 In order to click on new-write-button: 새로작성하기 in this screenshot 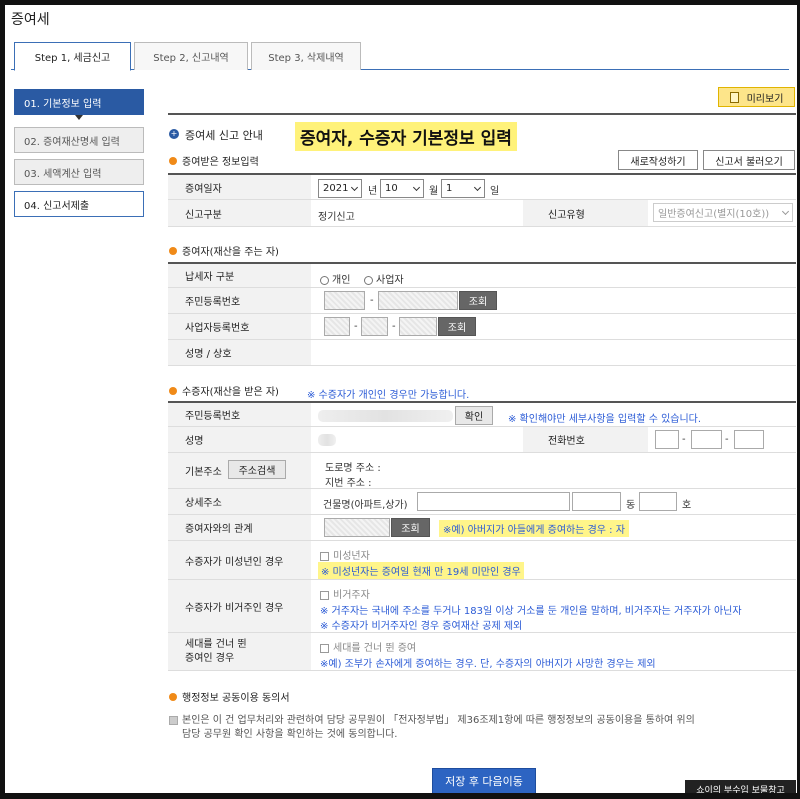, I will do `click(658, 160)`.